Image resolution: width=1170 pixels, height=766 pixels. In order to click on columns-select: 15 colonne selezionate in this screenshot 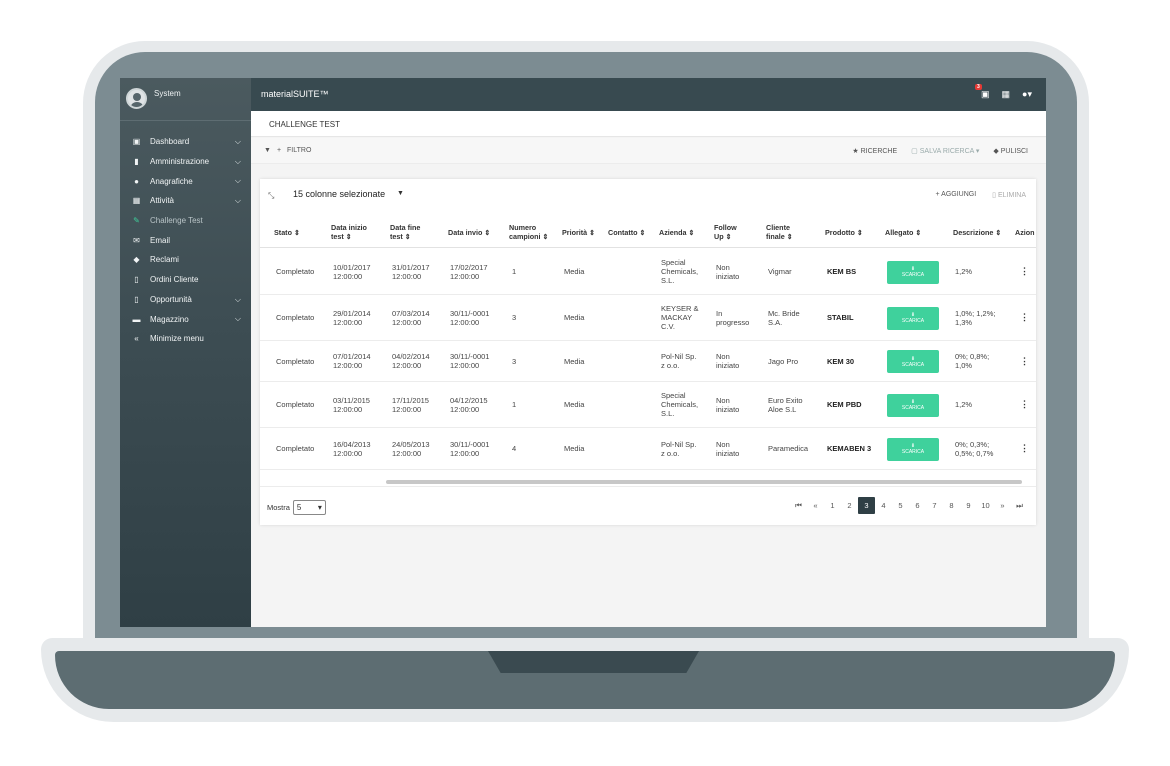, I will do `click(339, 194)`.